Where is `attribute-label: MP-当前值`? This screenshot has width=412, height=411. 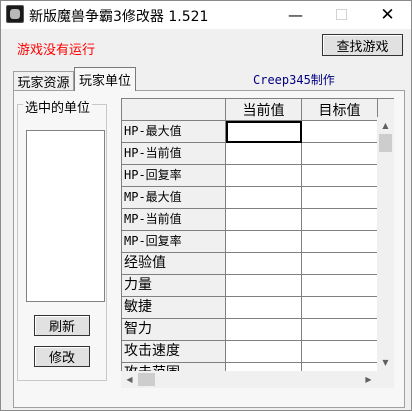
attribute-label: MP-当前值 is located at coordinates (174, 220).